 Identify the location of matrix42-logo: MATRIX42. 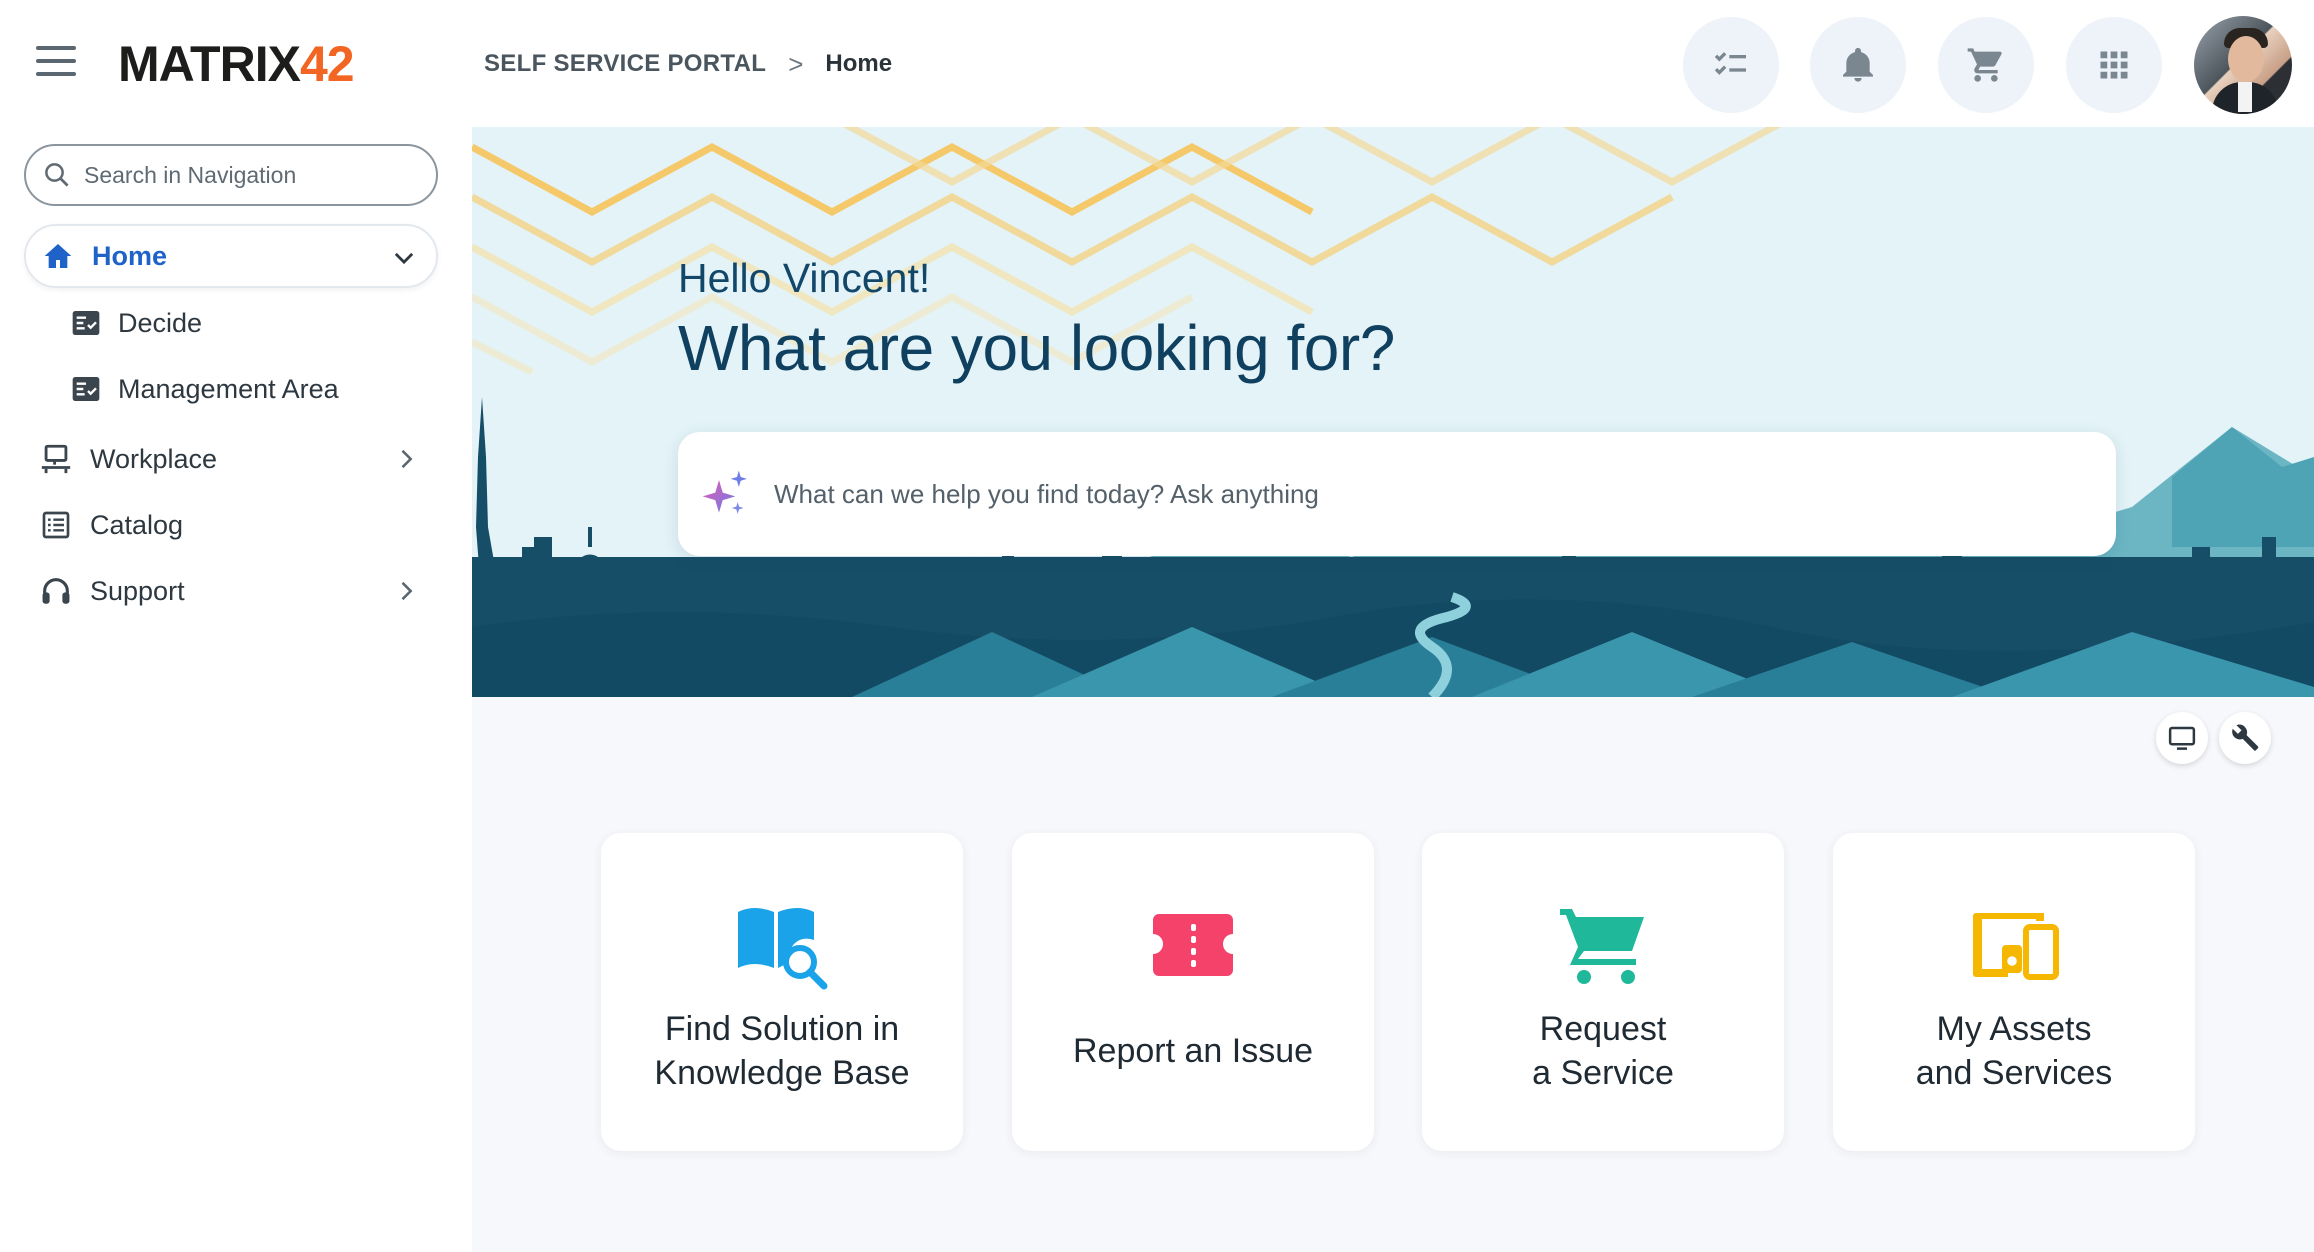
(236, 64).